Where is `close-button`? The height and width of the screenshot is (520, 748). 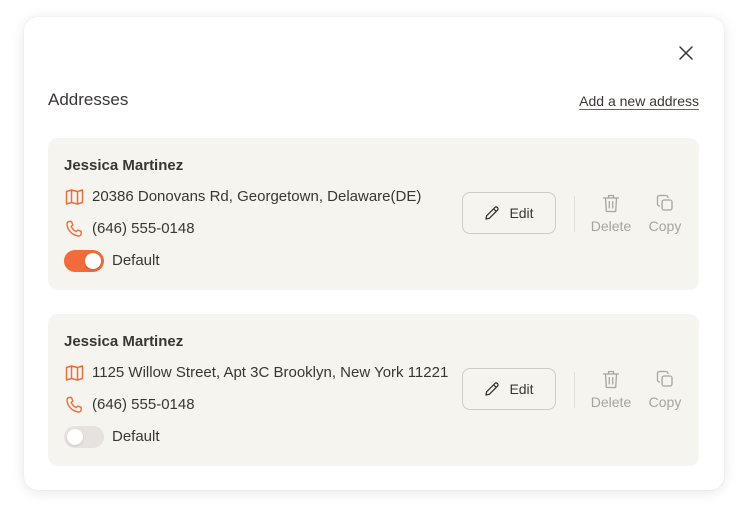 close-button is located at coordinates (686, 53).